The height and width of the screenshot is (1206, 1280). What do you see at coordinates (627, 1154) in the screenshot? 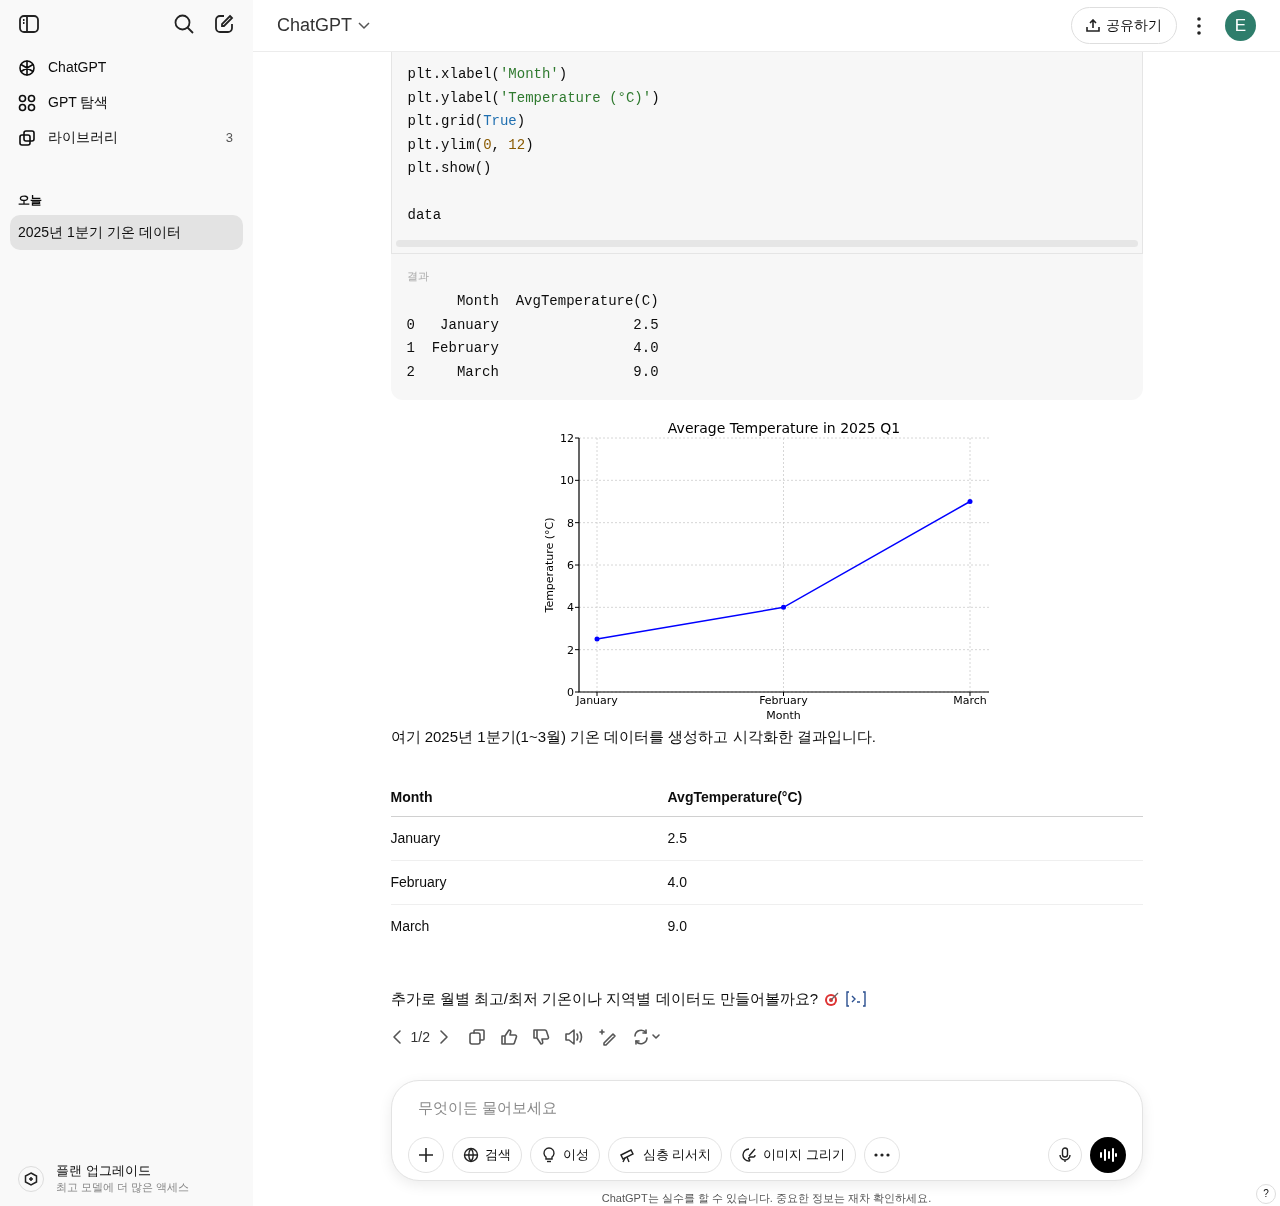
I see `telescope-icon` at bounding box center [627, 1154].